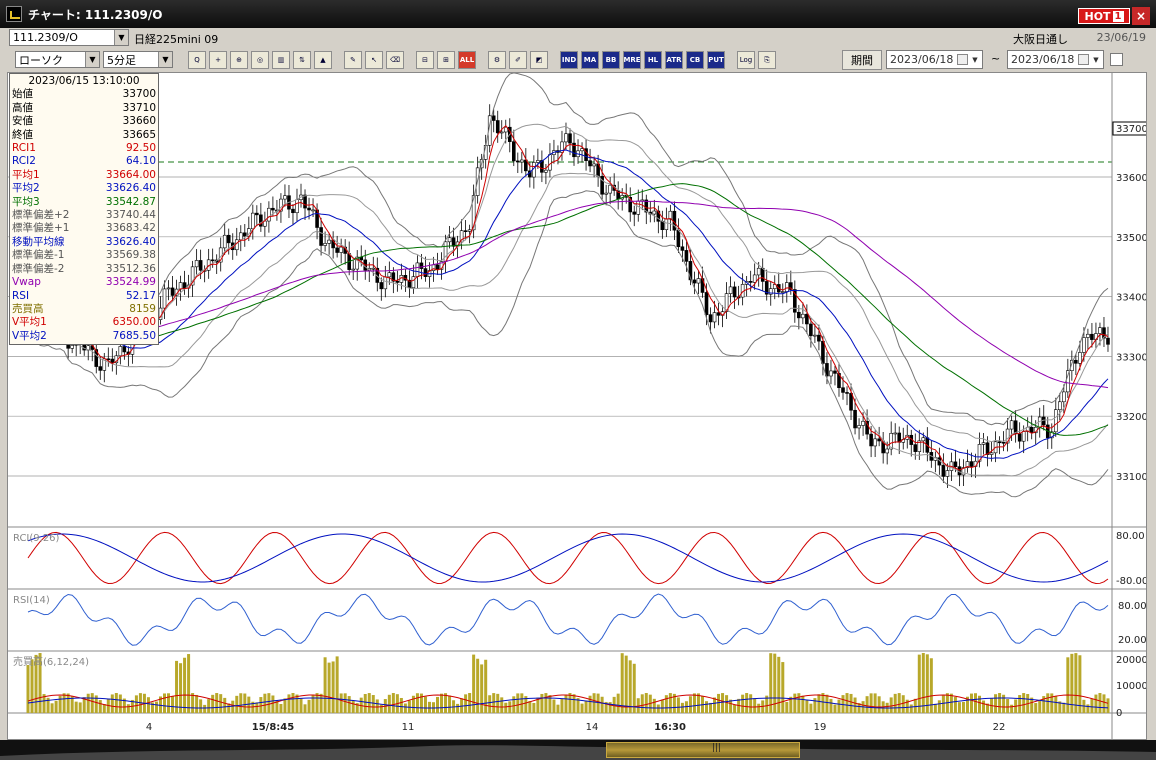  Describe the element at coordinates (746, 60) in the screenshot. I see `log-button: Log` at that location.